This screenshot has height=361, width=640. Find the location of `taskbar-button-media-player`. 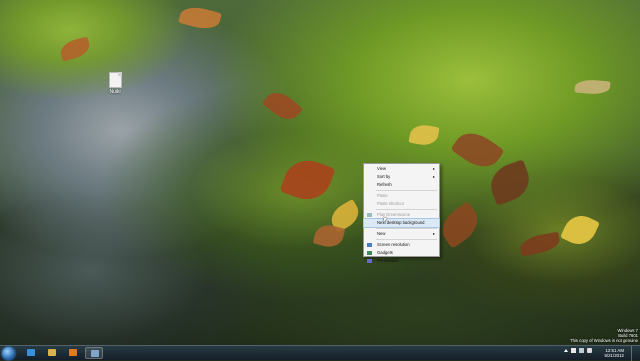

taskbar-button-media-player is located at coordinates (73, 353).